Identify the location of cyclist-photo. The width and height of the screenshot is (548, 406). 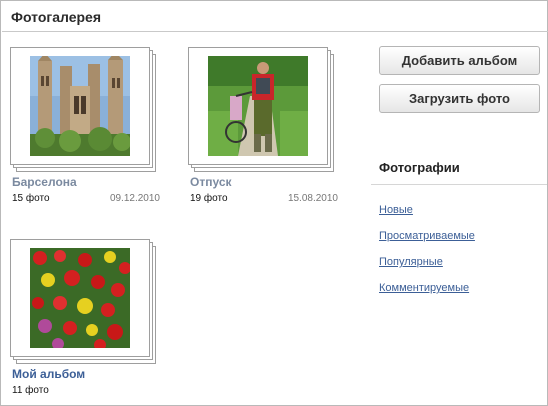
(258, 106).